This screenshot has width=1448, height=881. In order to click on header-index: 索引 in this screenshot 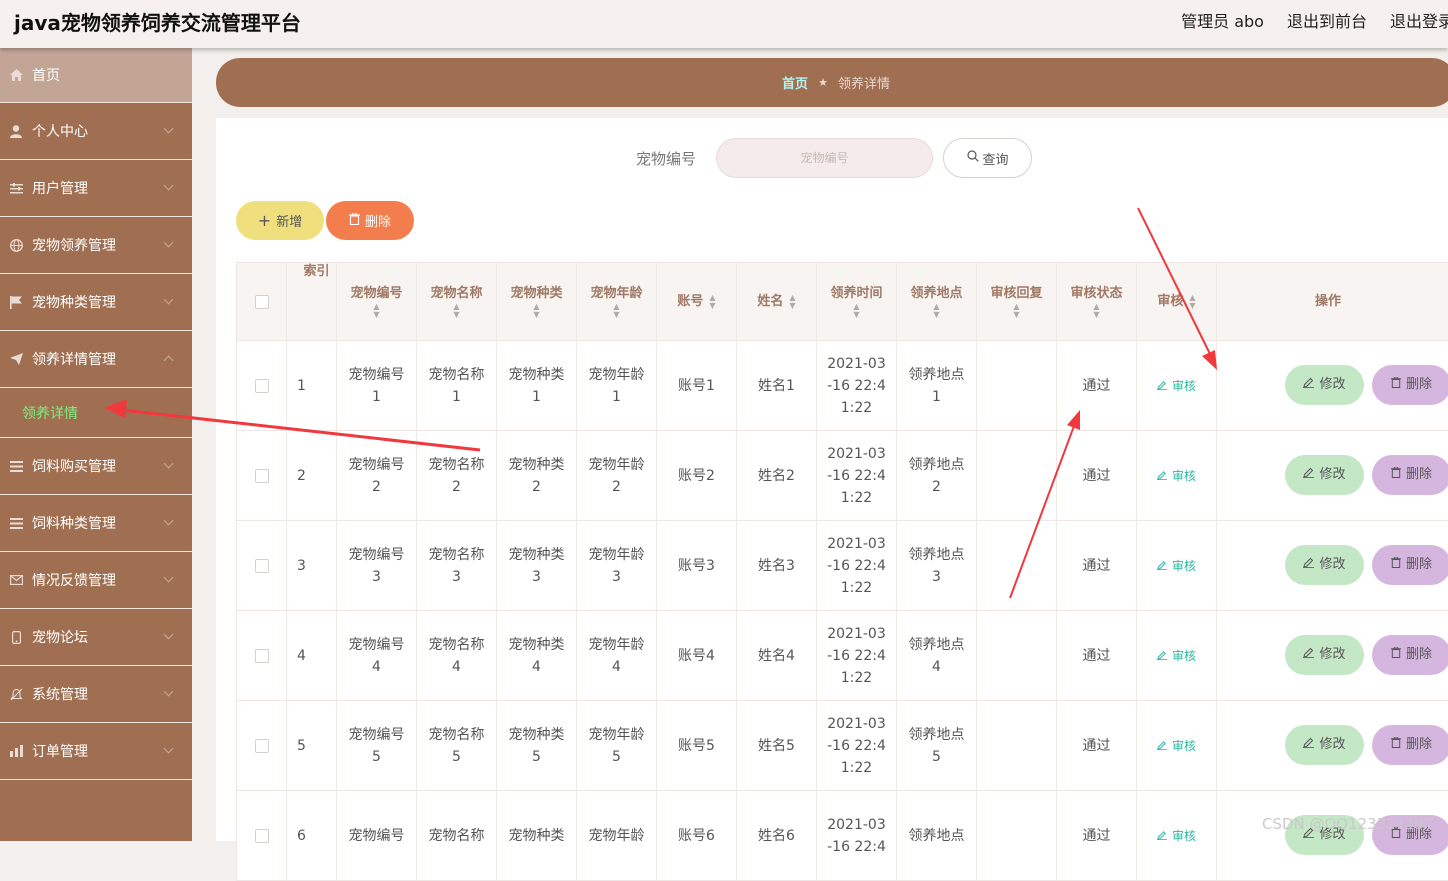, I will do `click(312, 301)`.